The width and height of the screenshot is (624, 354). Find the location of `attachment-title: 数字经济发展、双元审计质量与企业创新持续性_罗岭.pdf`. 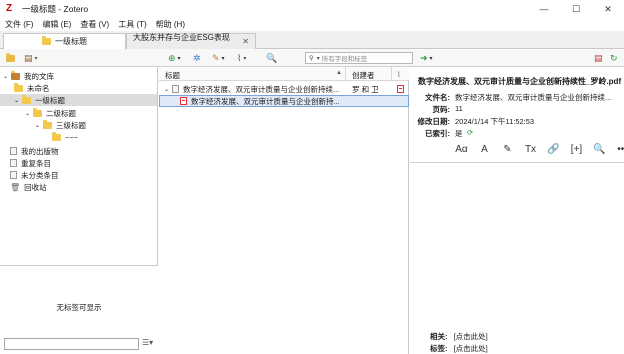

attachment-title: 数字经济发展、双元审计质量与企业创新持续性_罗岭.pdf is located at coordinates (519, 81).